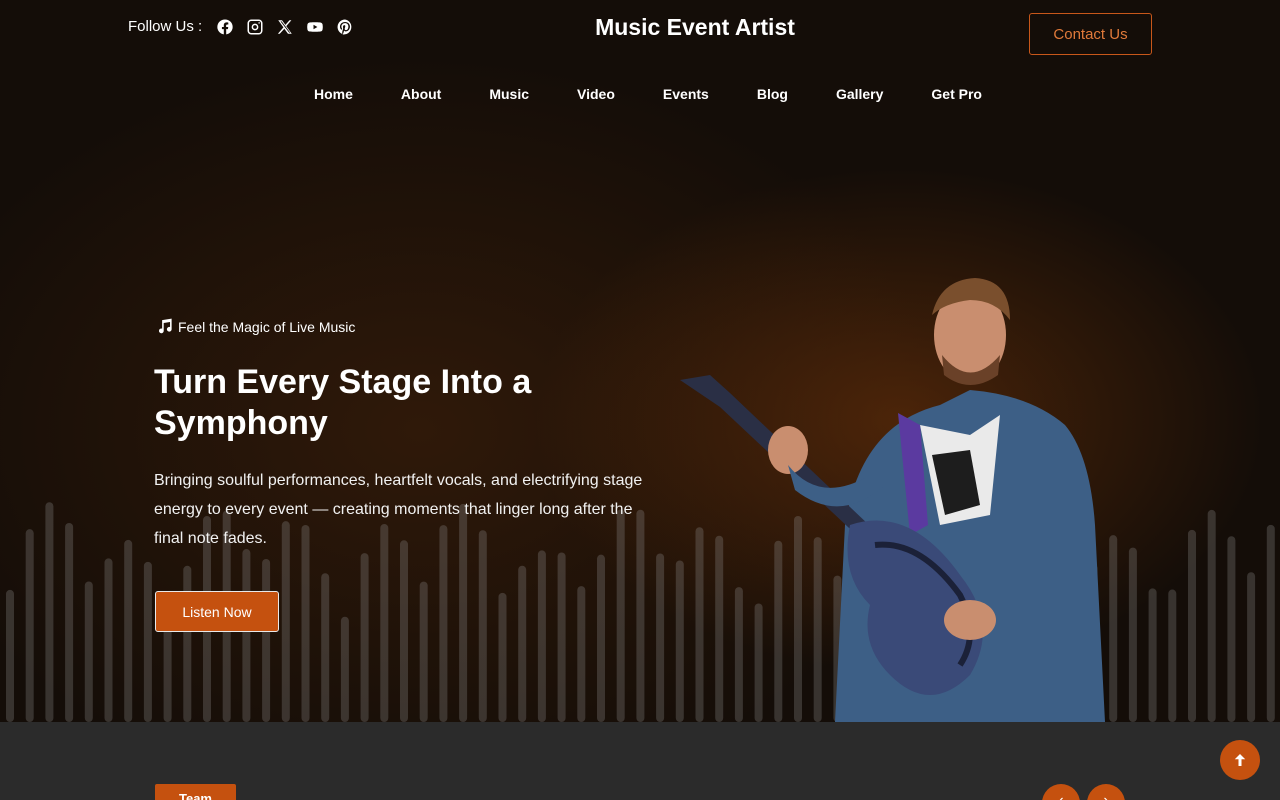 Image resolution: width=1280 pixels, height=800 pixels. I want to click on nav-gallery: Gallery, so click(859, 94).